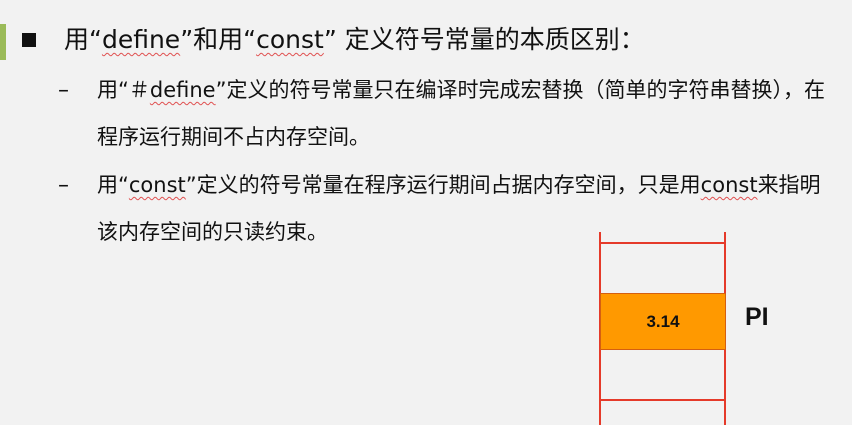 This screenshot has height=425, width=852. What do you see at coordinates (354, 39) in the screenshot?
I see `slide-heading: 用“define”和用“const” 定义符号常量的本质区别：` at bounding box center [354, 39].